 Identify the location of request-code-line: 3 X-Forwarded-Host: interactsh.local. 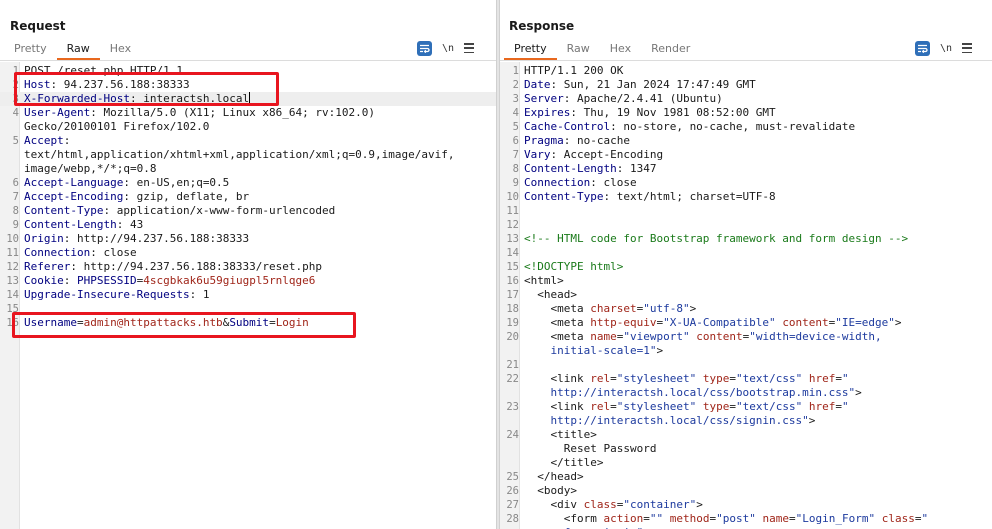
(248, 99).